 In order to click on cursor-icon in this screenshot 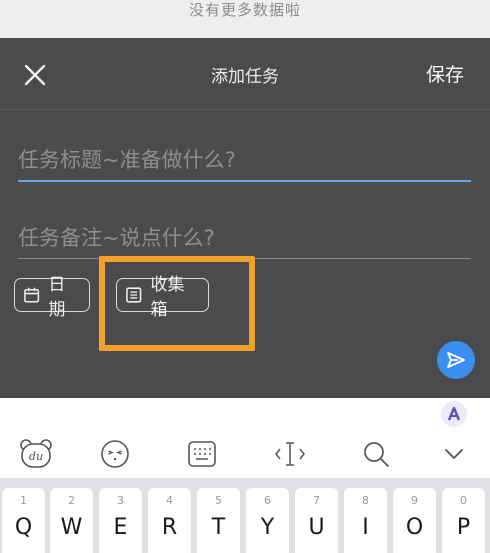, I will do `click(290, 454)`.